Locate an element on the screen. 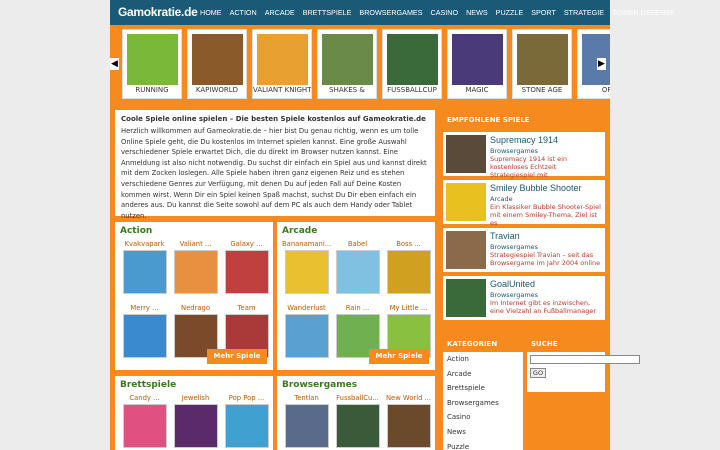 The image size is (720, 450). category-link: Casino is located at coordinates (483, 417).